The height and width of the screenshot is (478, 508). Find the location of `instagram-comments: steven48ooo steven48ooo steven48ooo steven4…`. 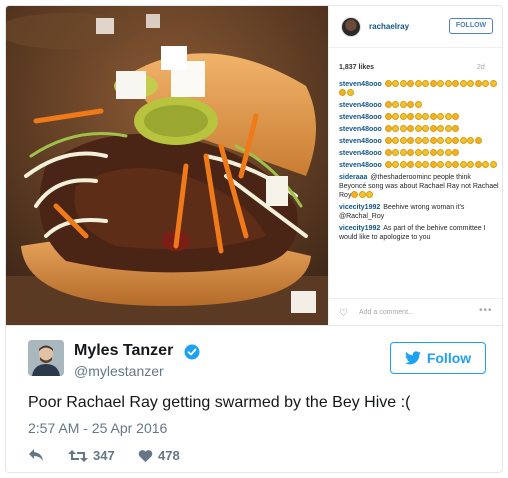

instagram-comments: steven48ooo steven48ooo steven48ooo steven4… is located at coordinates (419, 162).